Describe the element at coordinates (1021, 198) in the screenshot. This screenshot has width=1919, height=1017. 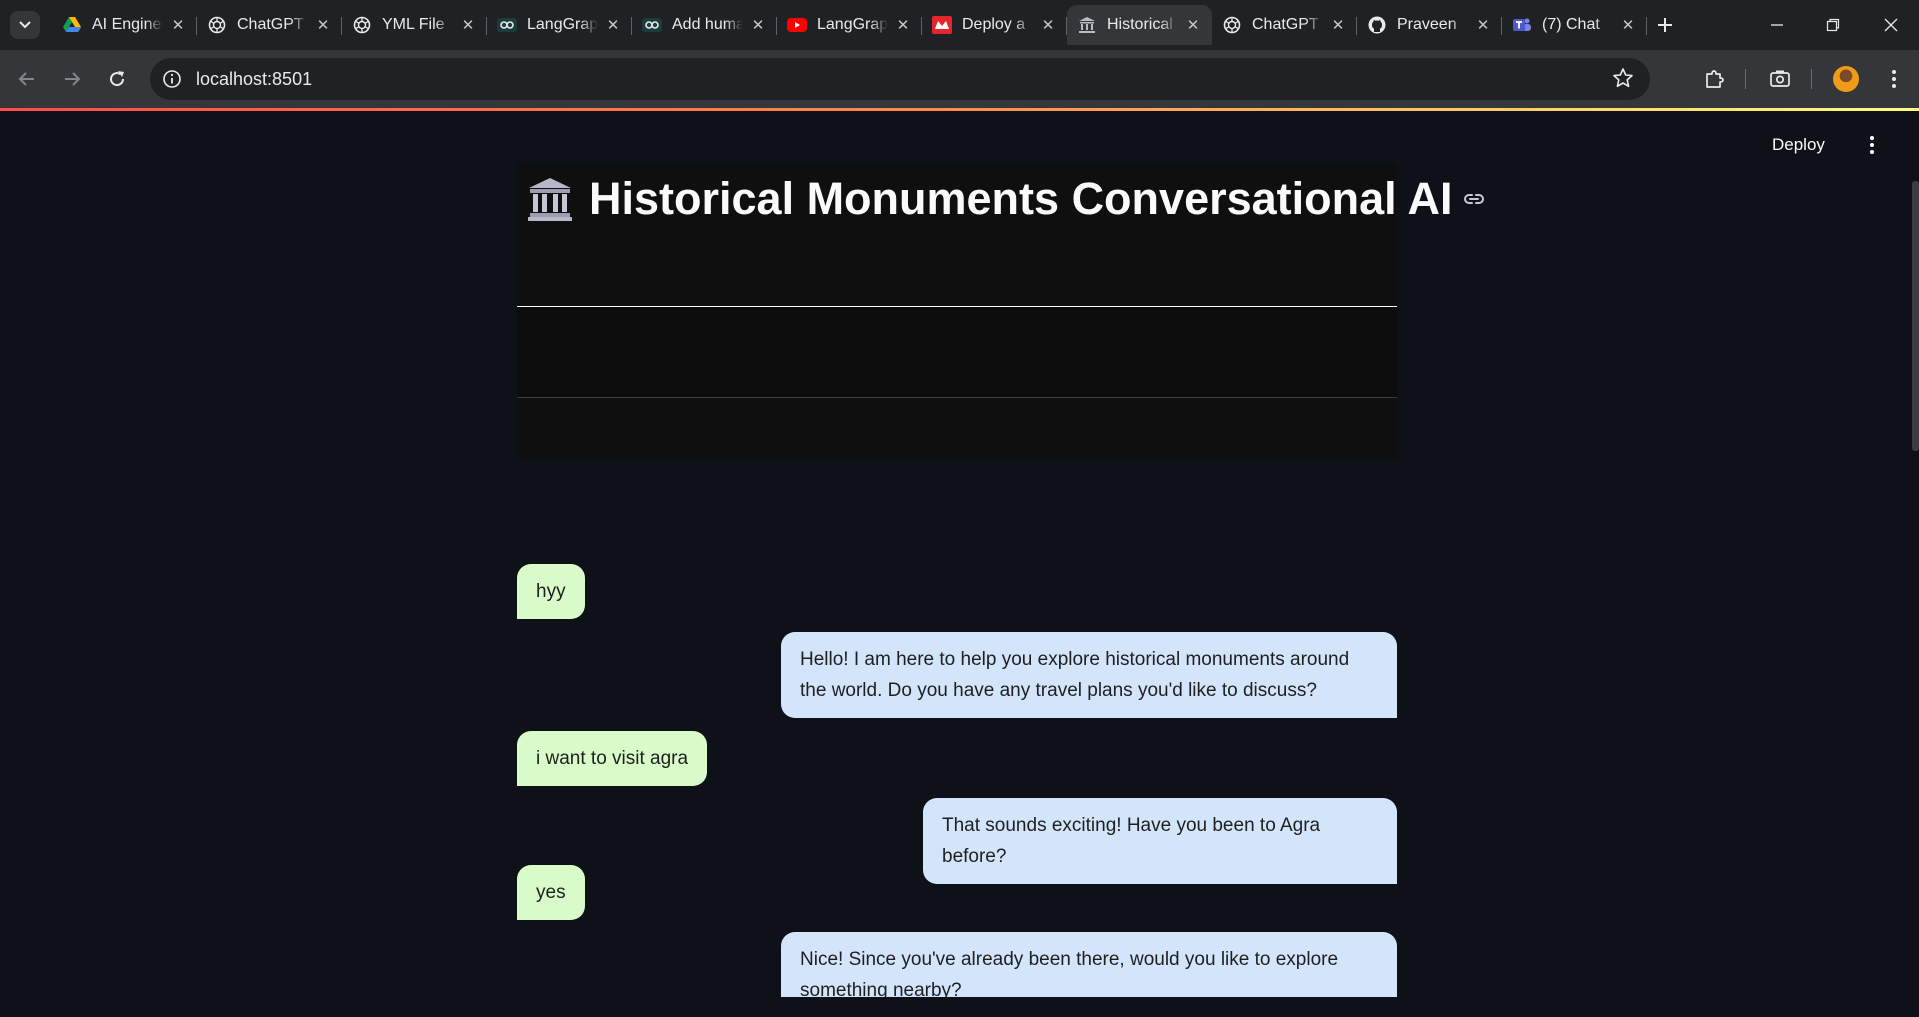
I see `page-title-text: Historical Monuments Conversational AI` at that location.